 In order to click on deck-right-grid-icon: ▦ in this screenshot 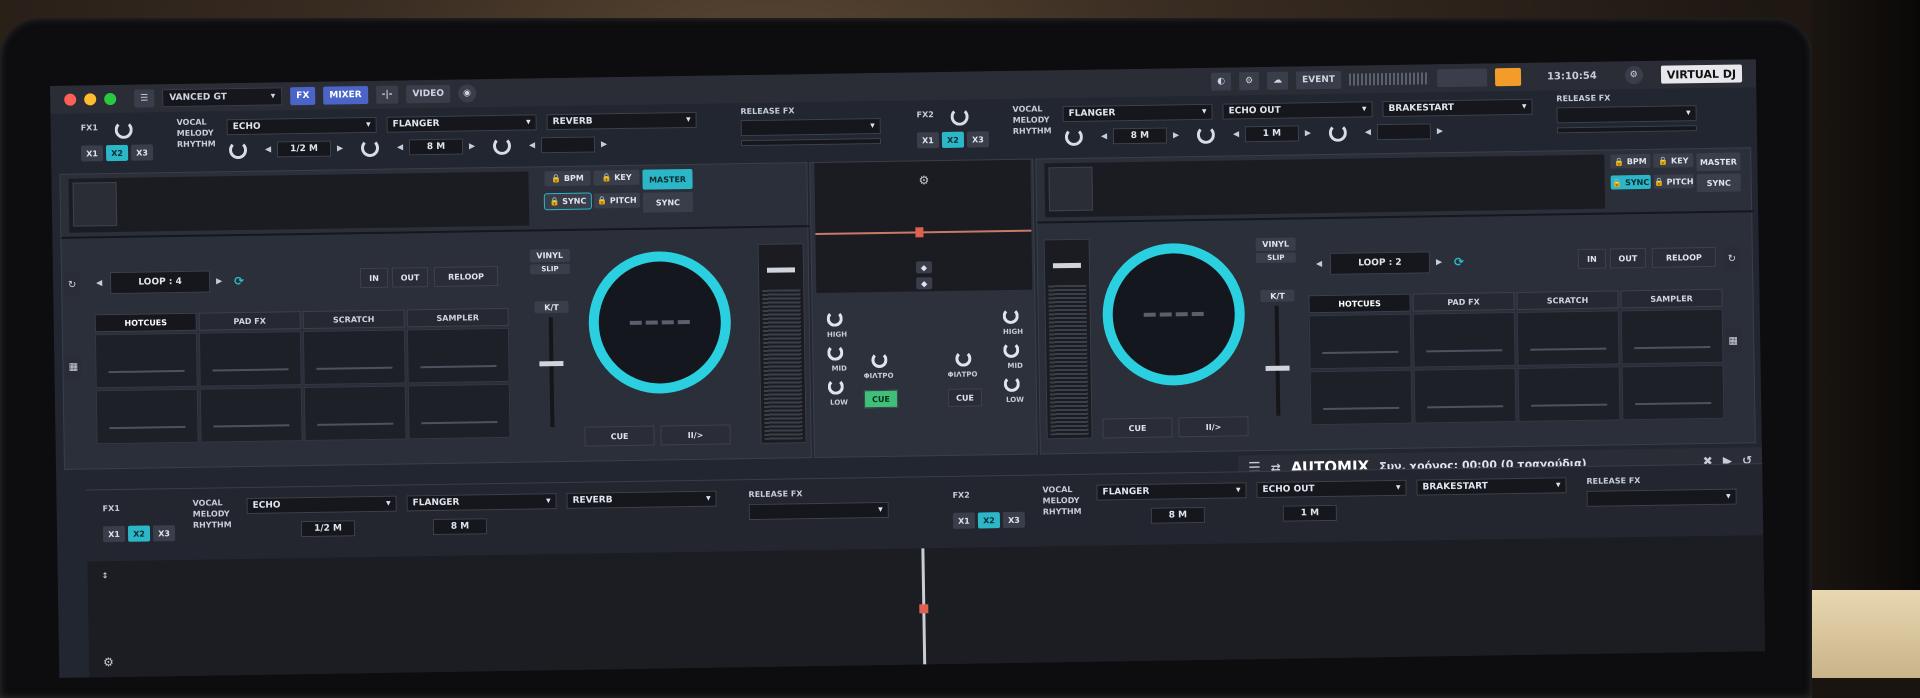, I will do `click(1733, 340)`.